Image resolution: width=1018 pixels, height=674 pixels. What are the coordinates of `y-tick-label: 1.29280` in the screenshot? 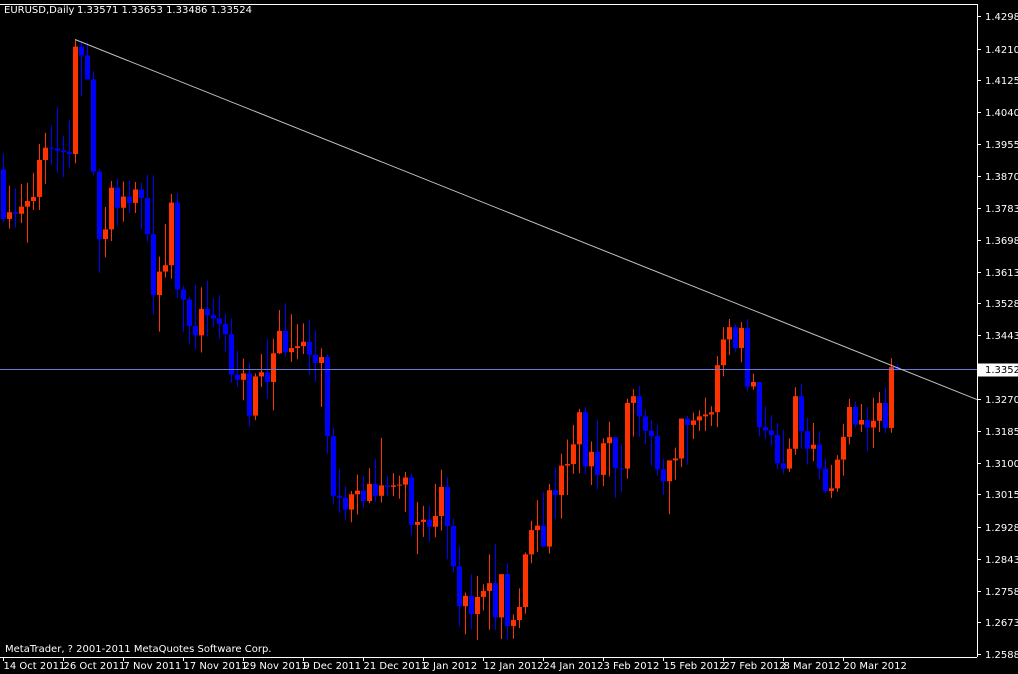 It's located at (1001, 528).